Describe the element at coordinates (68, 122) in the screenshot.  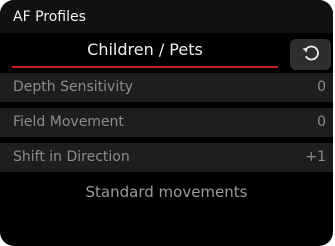
I see `setting-label: Field Movement` at that location.